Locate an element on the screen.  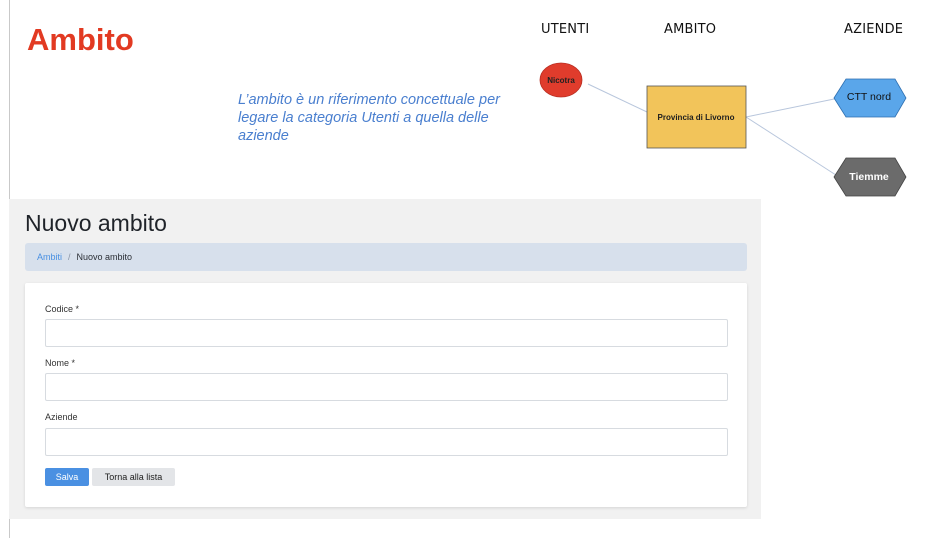
aziende-input is located at coordinates (386, 442).